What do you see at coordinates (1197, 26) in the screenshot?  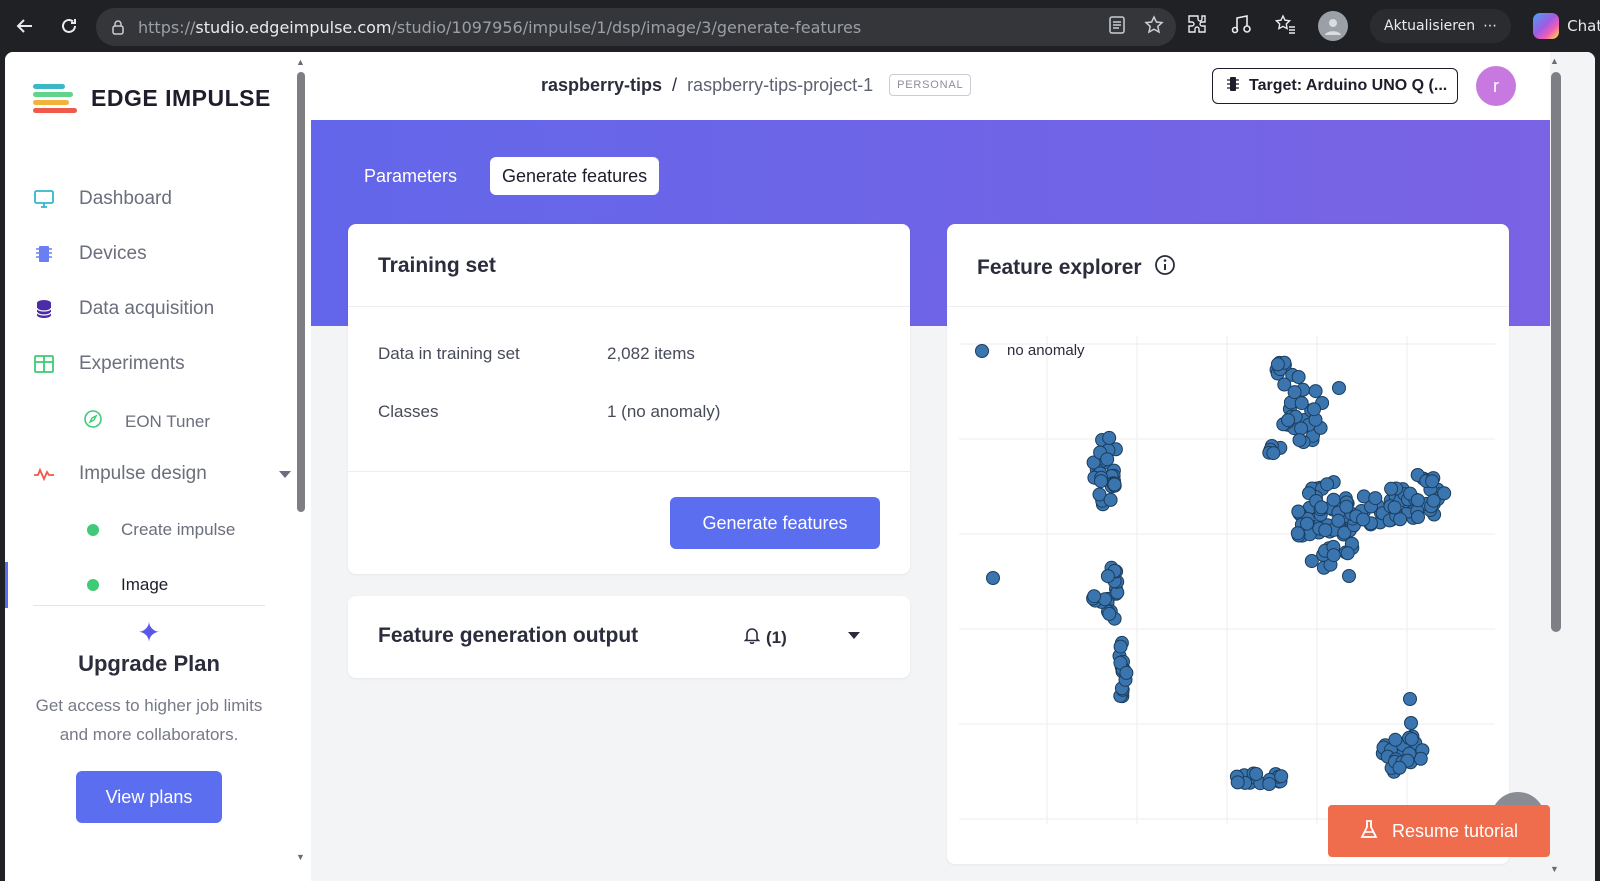 I see `extensions-icon` at bounding box center [1197, 26].